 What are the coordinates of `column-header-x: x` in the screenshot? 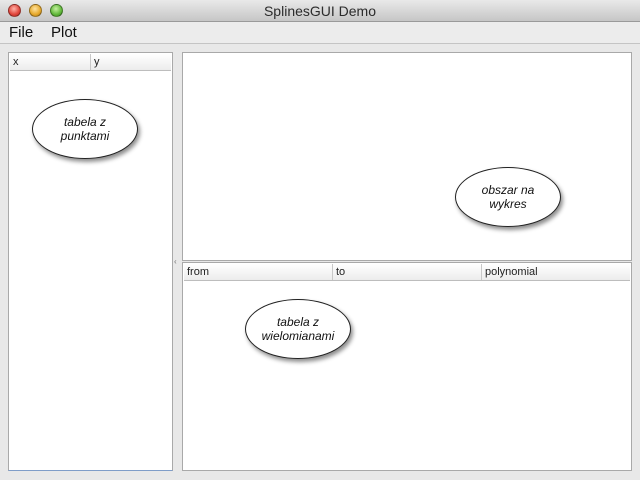 It's located at (50, 62).